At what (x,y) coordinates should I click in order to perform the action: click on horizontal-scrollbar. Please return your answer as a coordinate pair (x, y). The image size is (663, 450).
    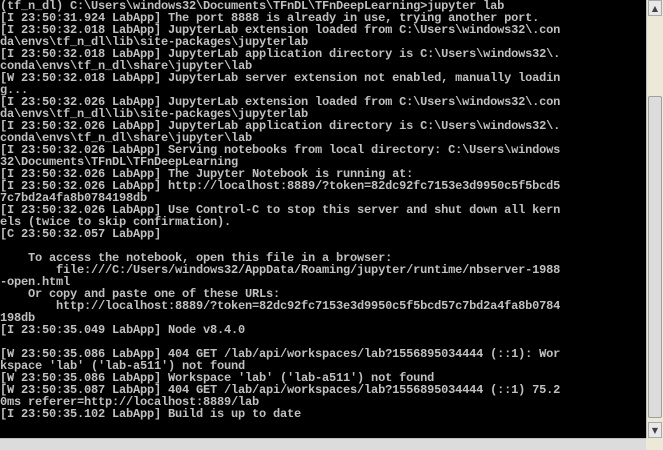
    Looking at the image, I should click on (323, 444).